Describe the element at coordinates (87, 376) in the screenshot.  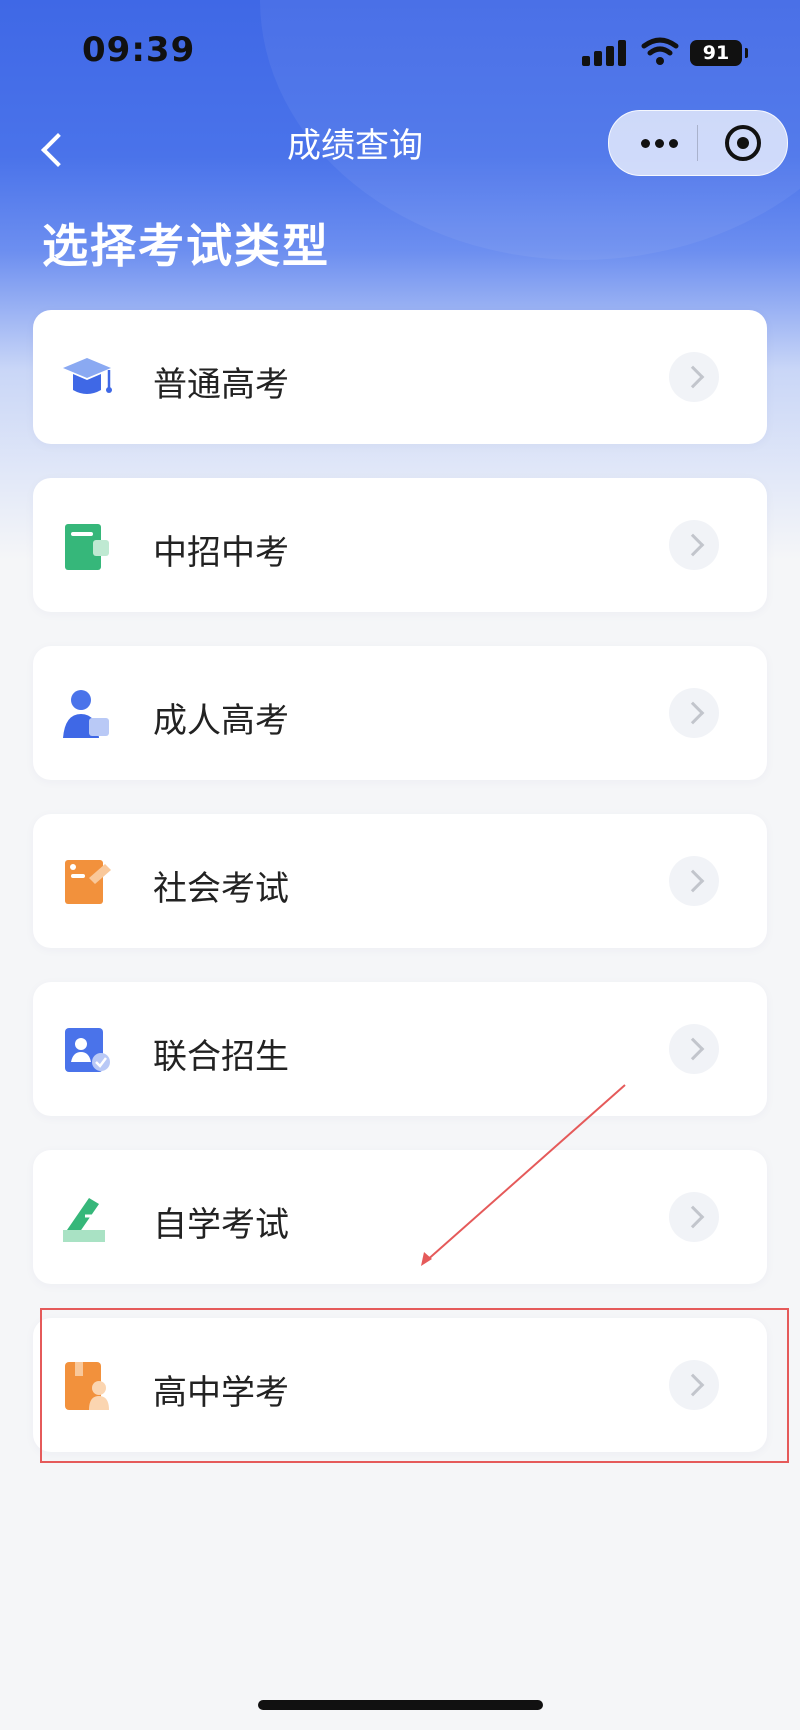
I see `graduation-cap-icon` at that location.